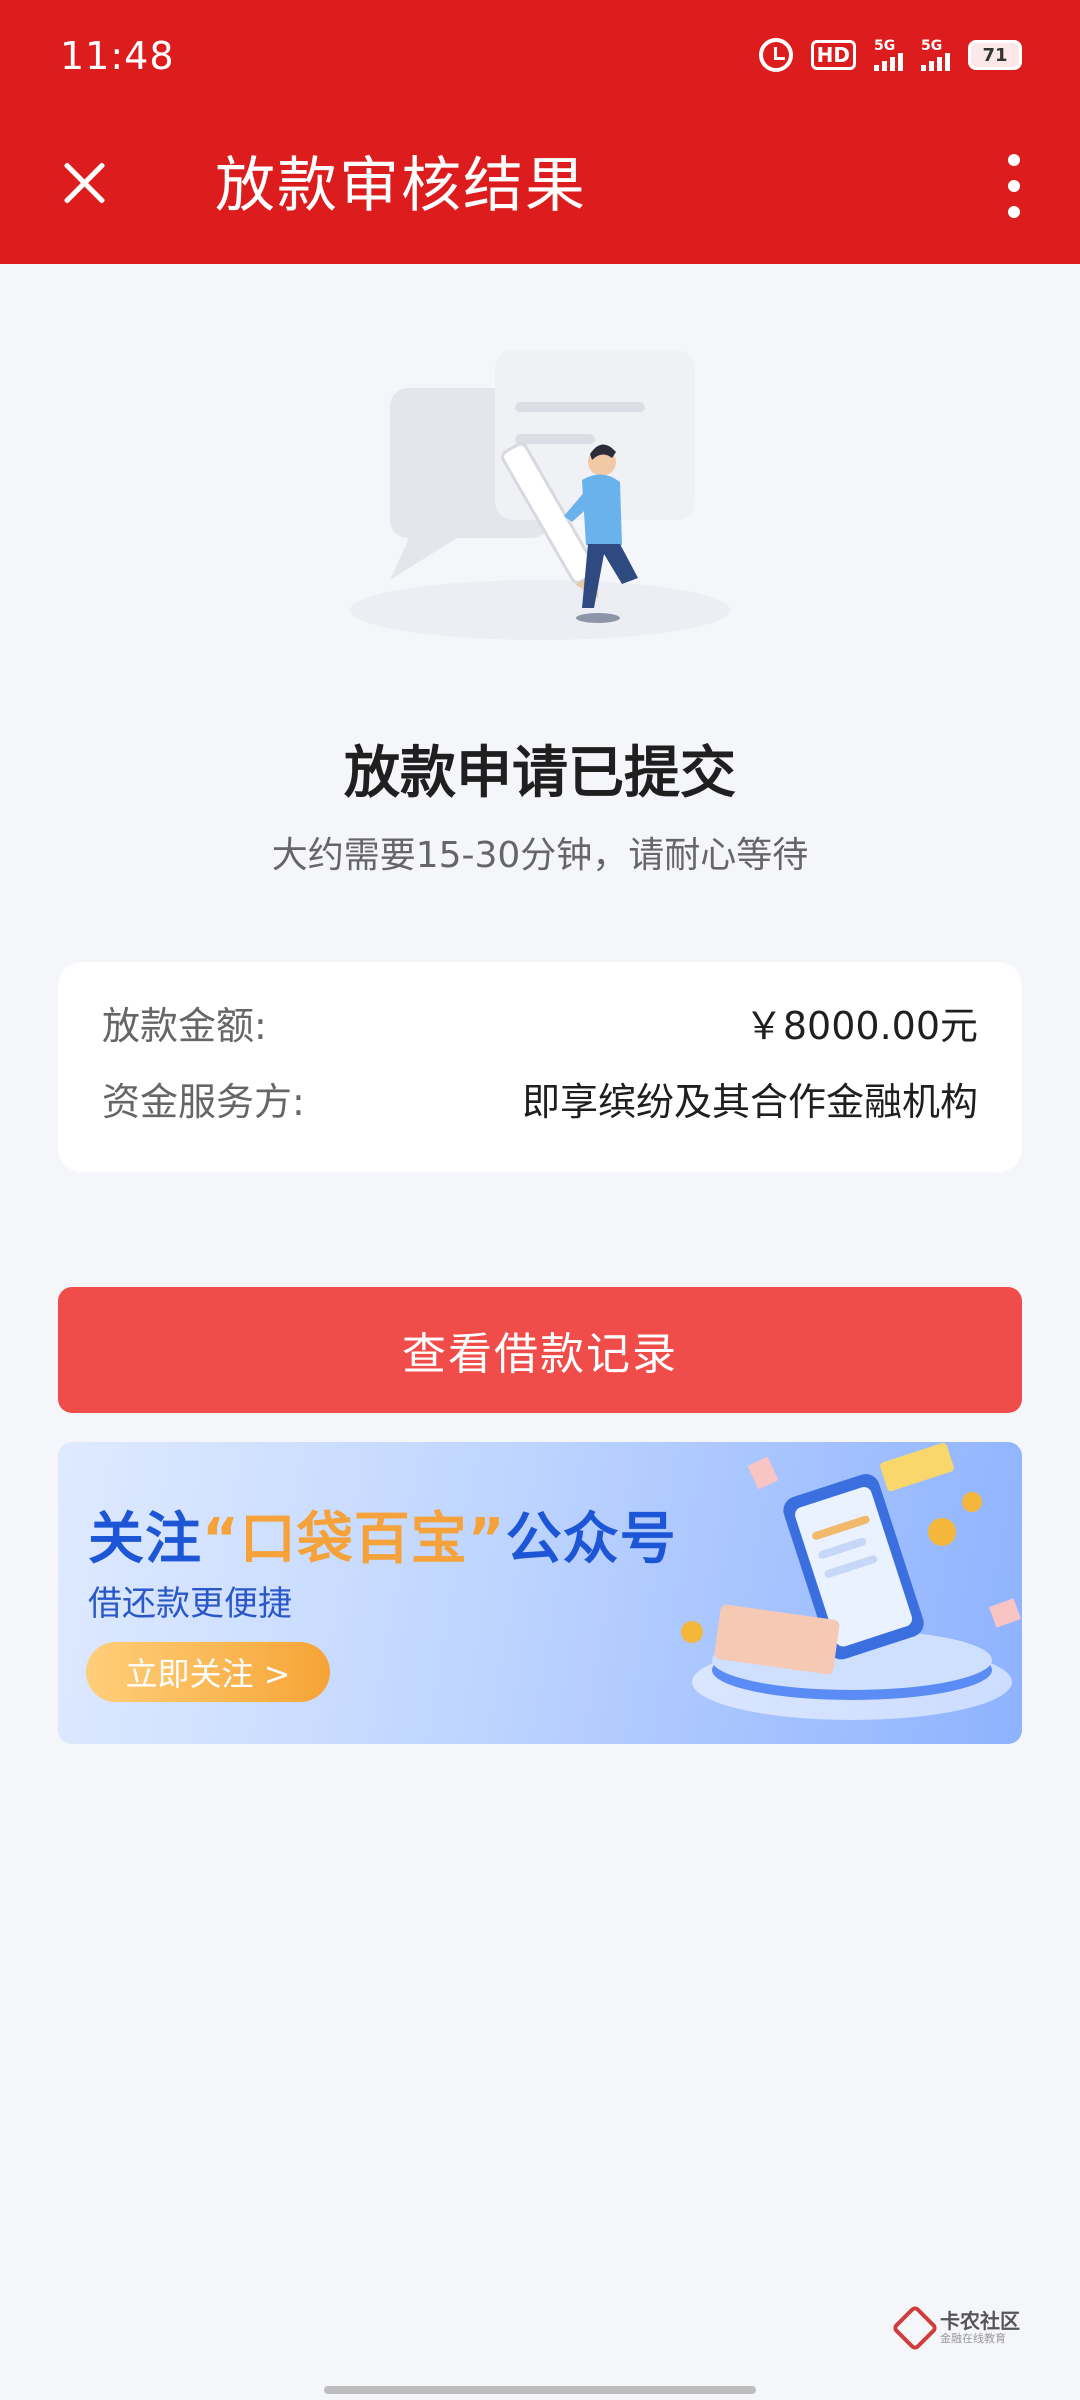  What do you see at coordinates (973, 2338) in the screenshot?
I see `watermark-tagline: 金融在线教育` at bounding box center [973, 2338].